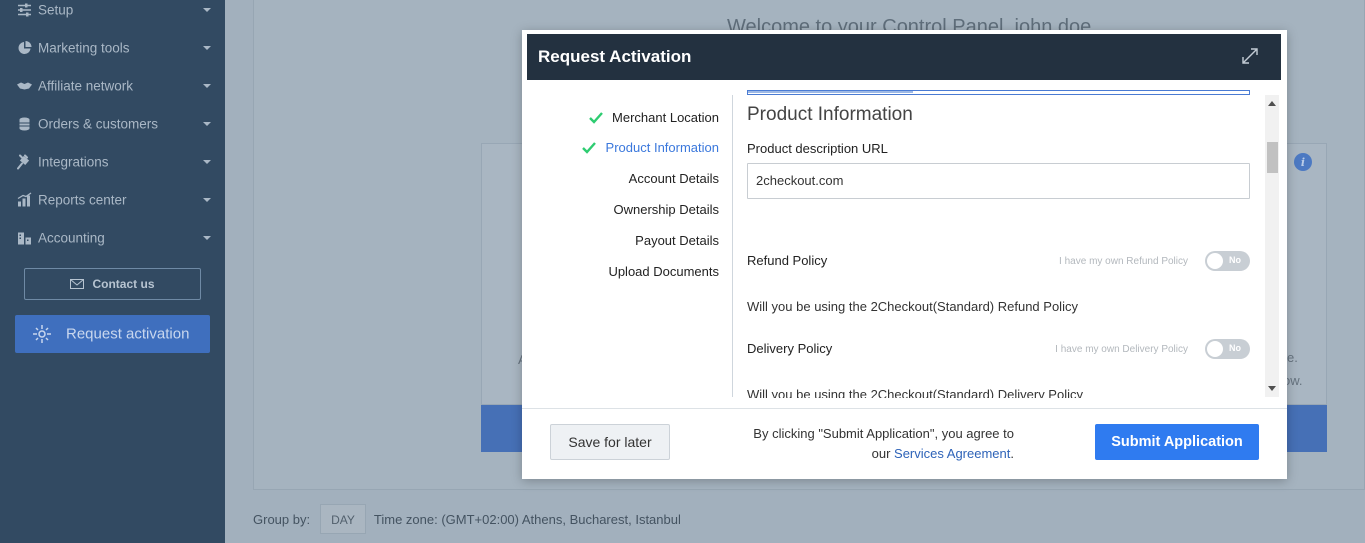 The width and height of the screenshot is (1365, 543). What do you see at coordinates (84, 48) in the screenshot?
I see `sidebar-item-label: Marketing tools` at bounding box center [84, 48].